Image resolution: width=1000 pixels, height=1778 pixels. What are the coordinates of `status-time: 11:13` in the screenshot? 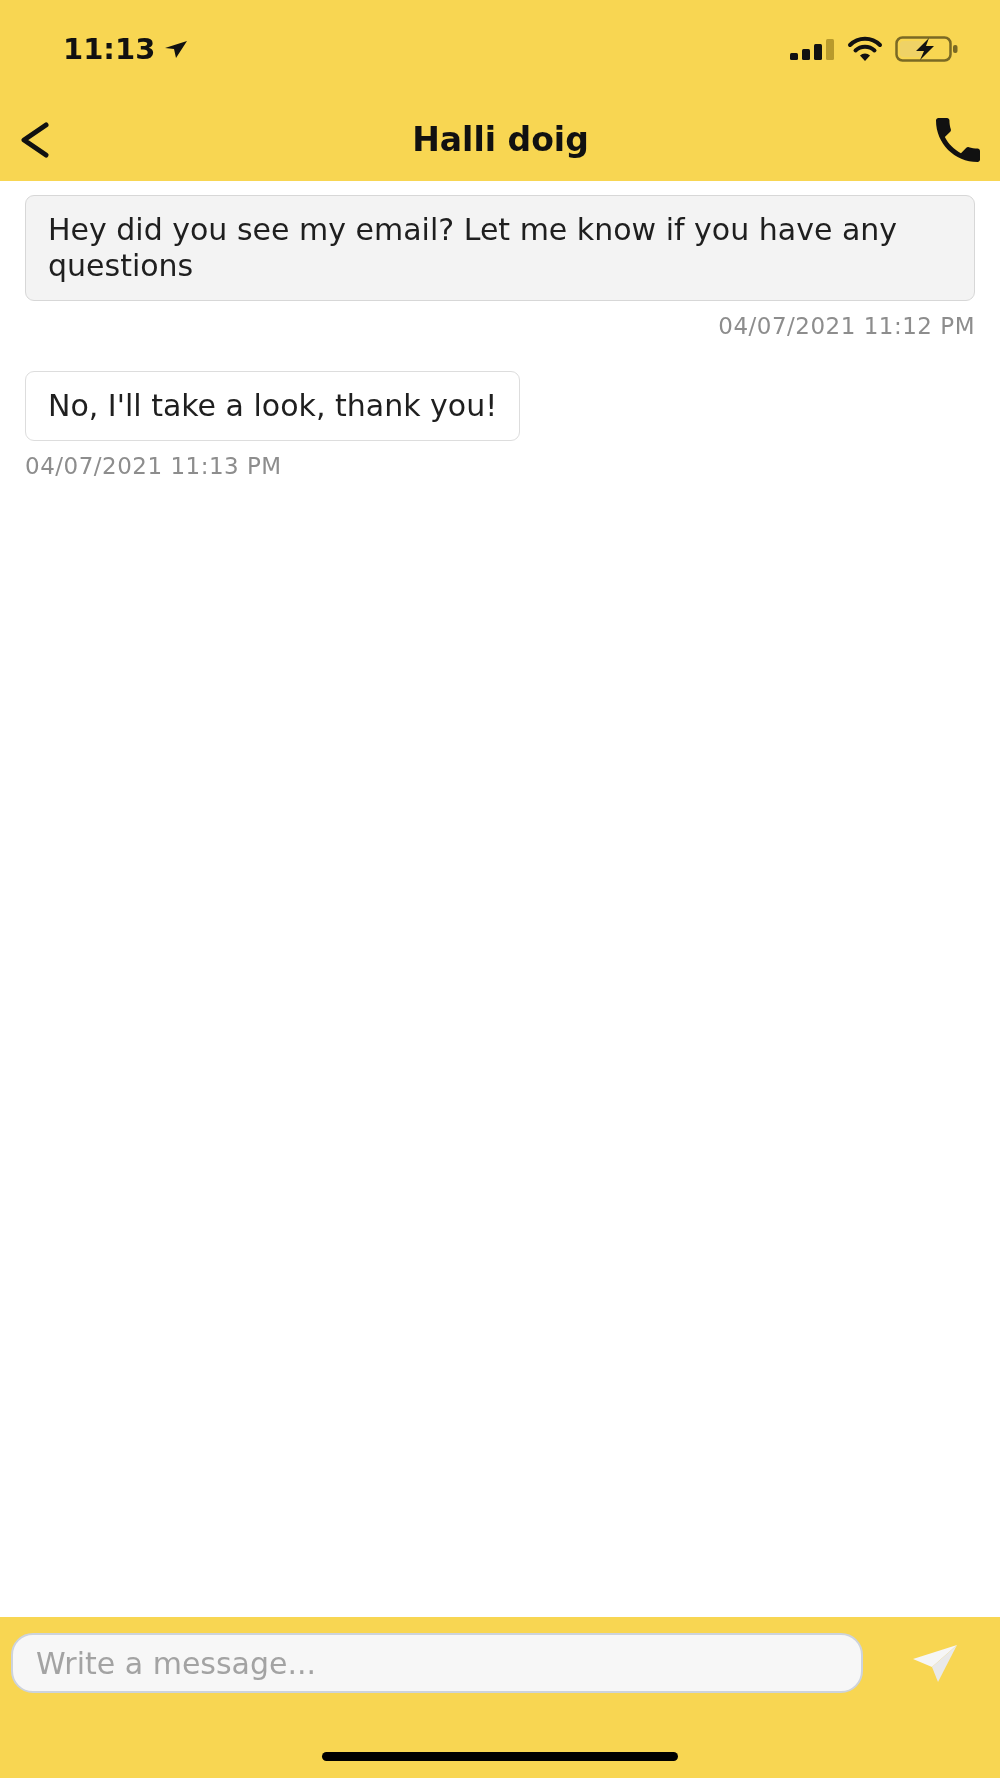 It's located at (109, 49).